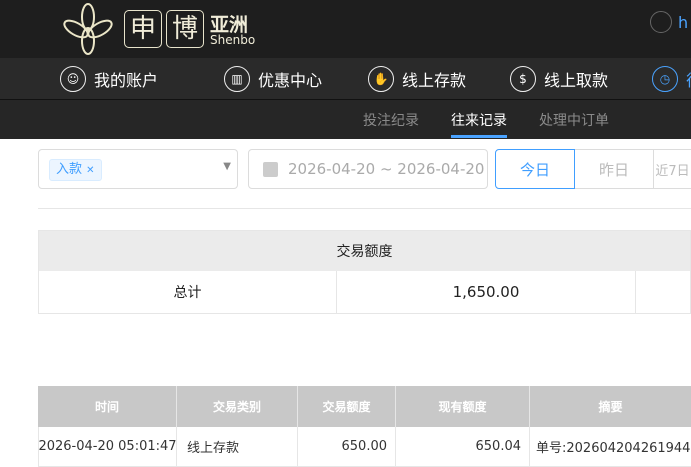 The width and height of the screenshot is (691, 467). I want to click on chevron-down-icon: ▼, so click(227, 166).